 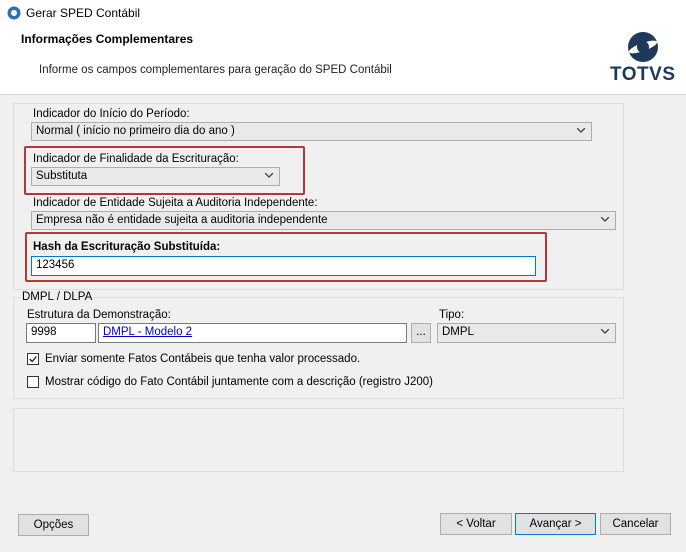 What do you see at coordinates (283, 266) in the screenshot?
I see `hash-input: 123456` at bounding box center [283, 266].